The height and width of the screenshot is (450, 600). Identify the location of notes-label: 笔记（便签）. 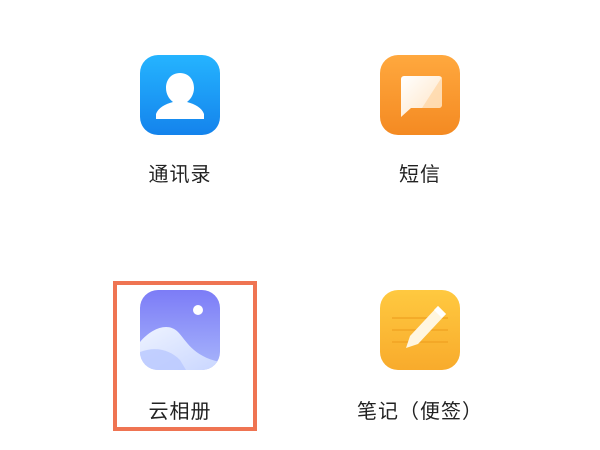
(420, 411).